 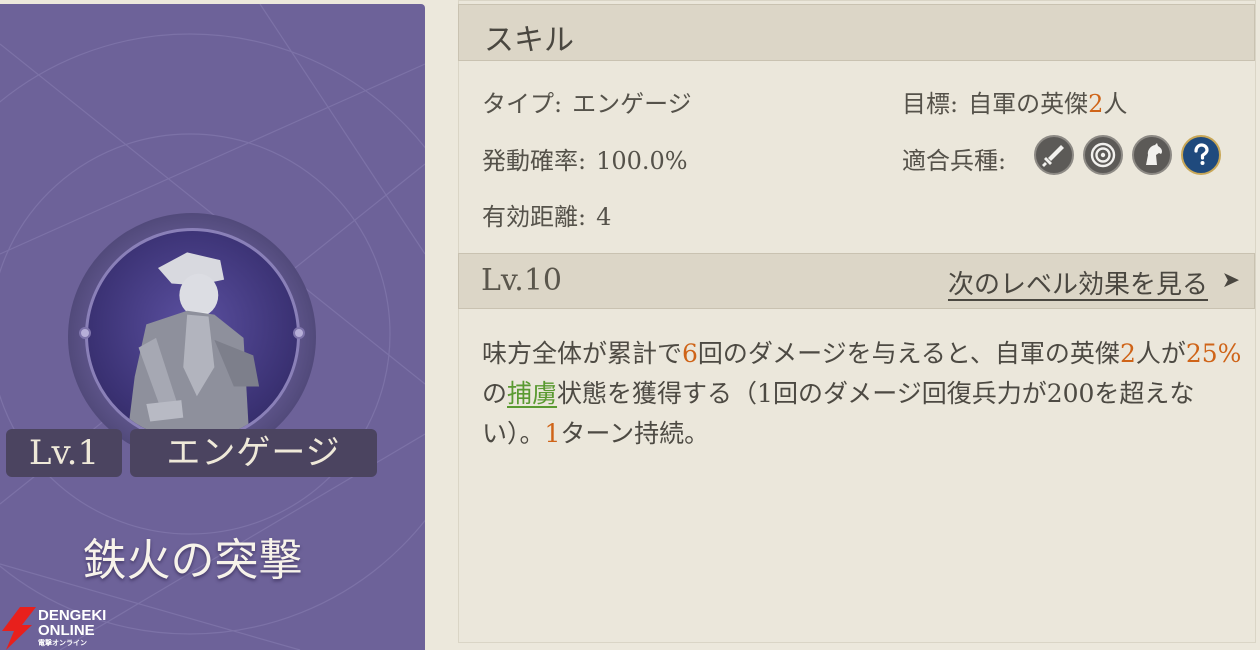 What do you see at coordinates (604, 217) in the screenshot?
I see `range-stat-value: 4` at bounding box center [604, 217].